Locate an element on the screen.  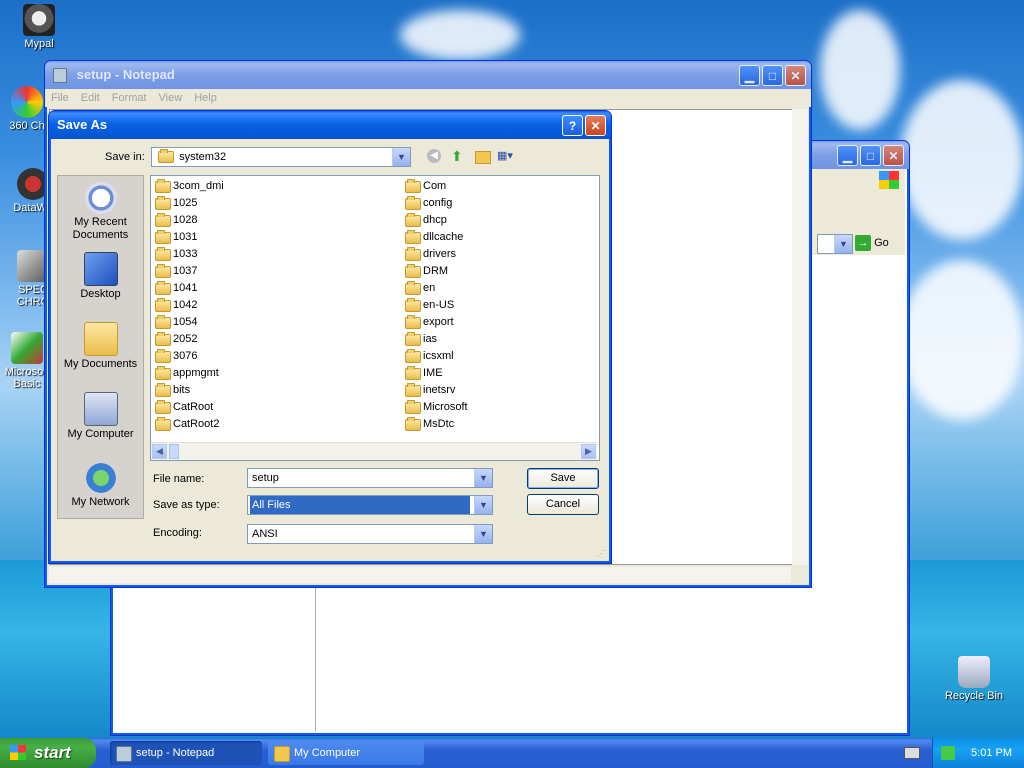
file-list-item: bits is located at coordinates (188, 390).